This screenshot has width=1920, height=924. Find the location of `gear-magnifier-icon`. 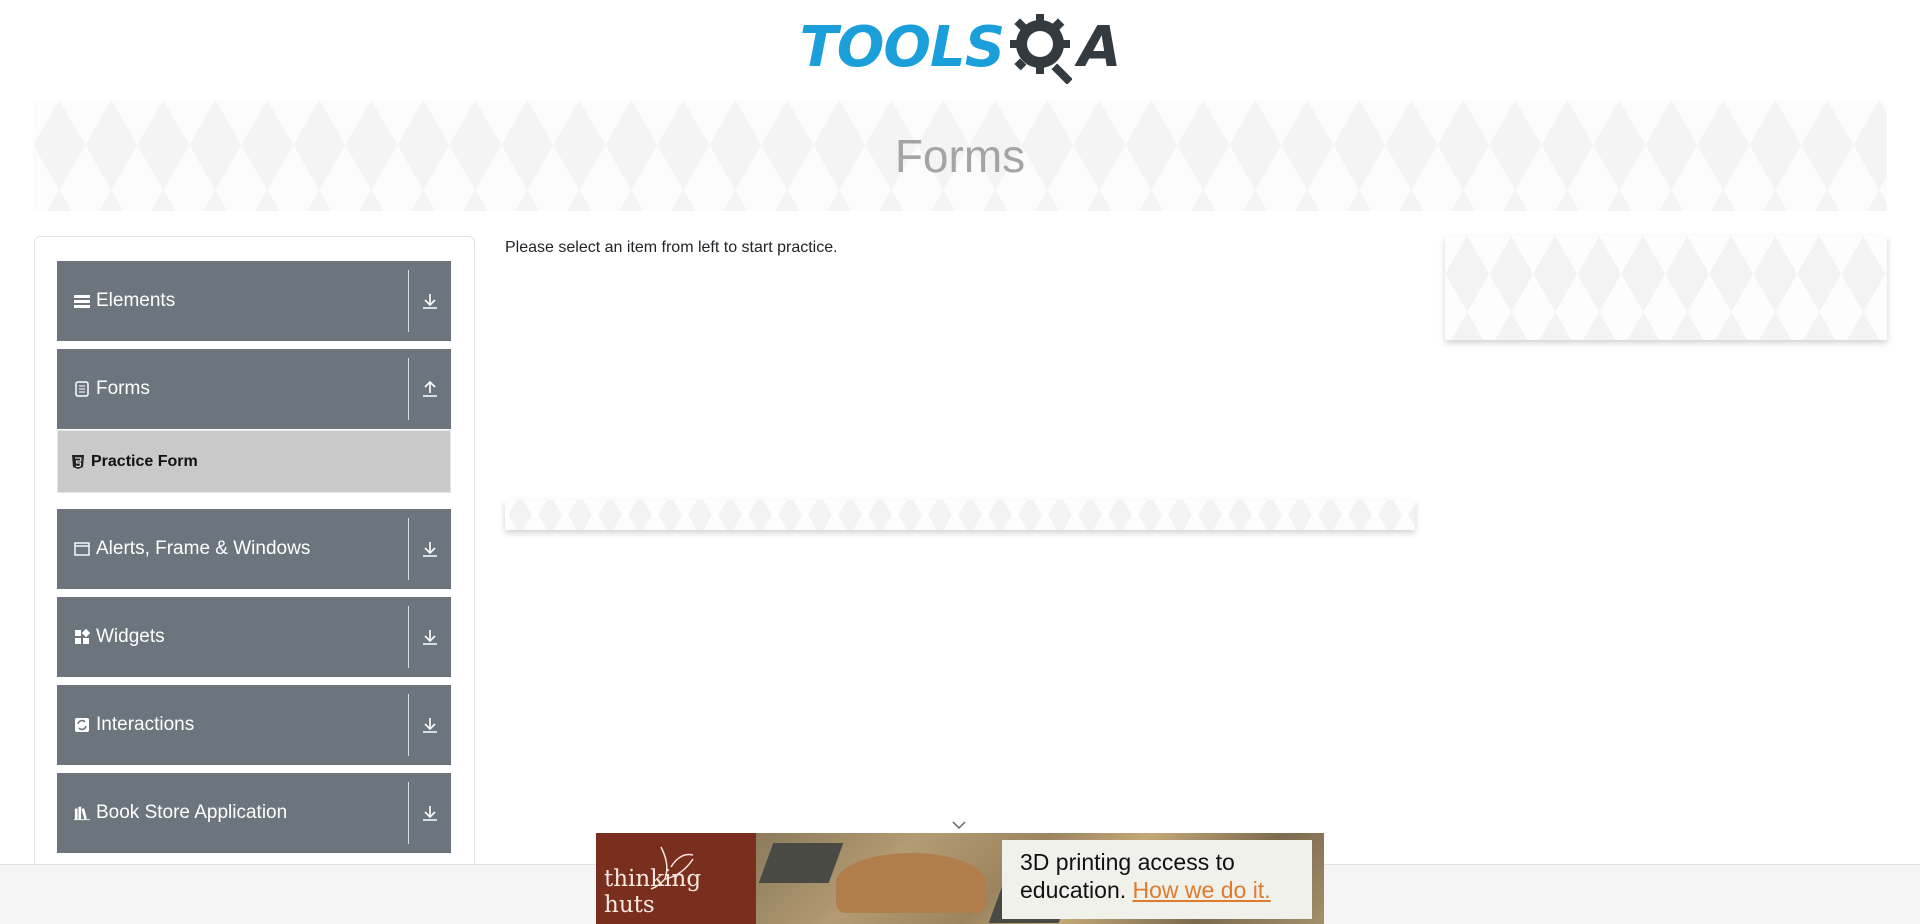

gear-magnifier-icon is located at coordinates (1041, 49).